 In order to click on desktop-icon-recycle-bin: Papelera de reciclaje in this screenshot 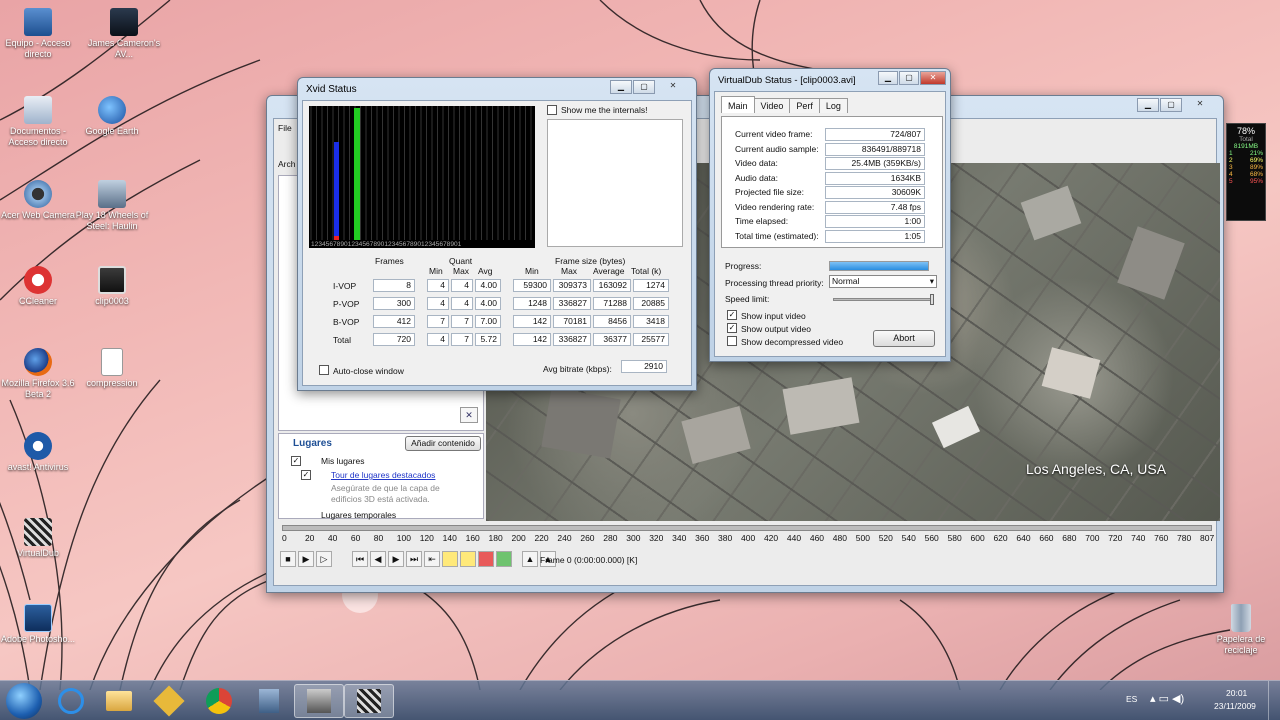, I will do `click(1241, 630)`.